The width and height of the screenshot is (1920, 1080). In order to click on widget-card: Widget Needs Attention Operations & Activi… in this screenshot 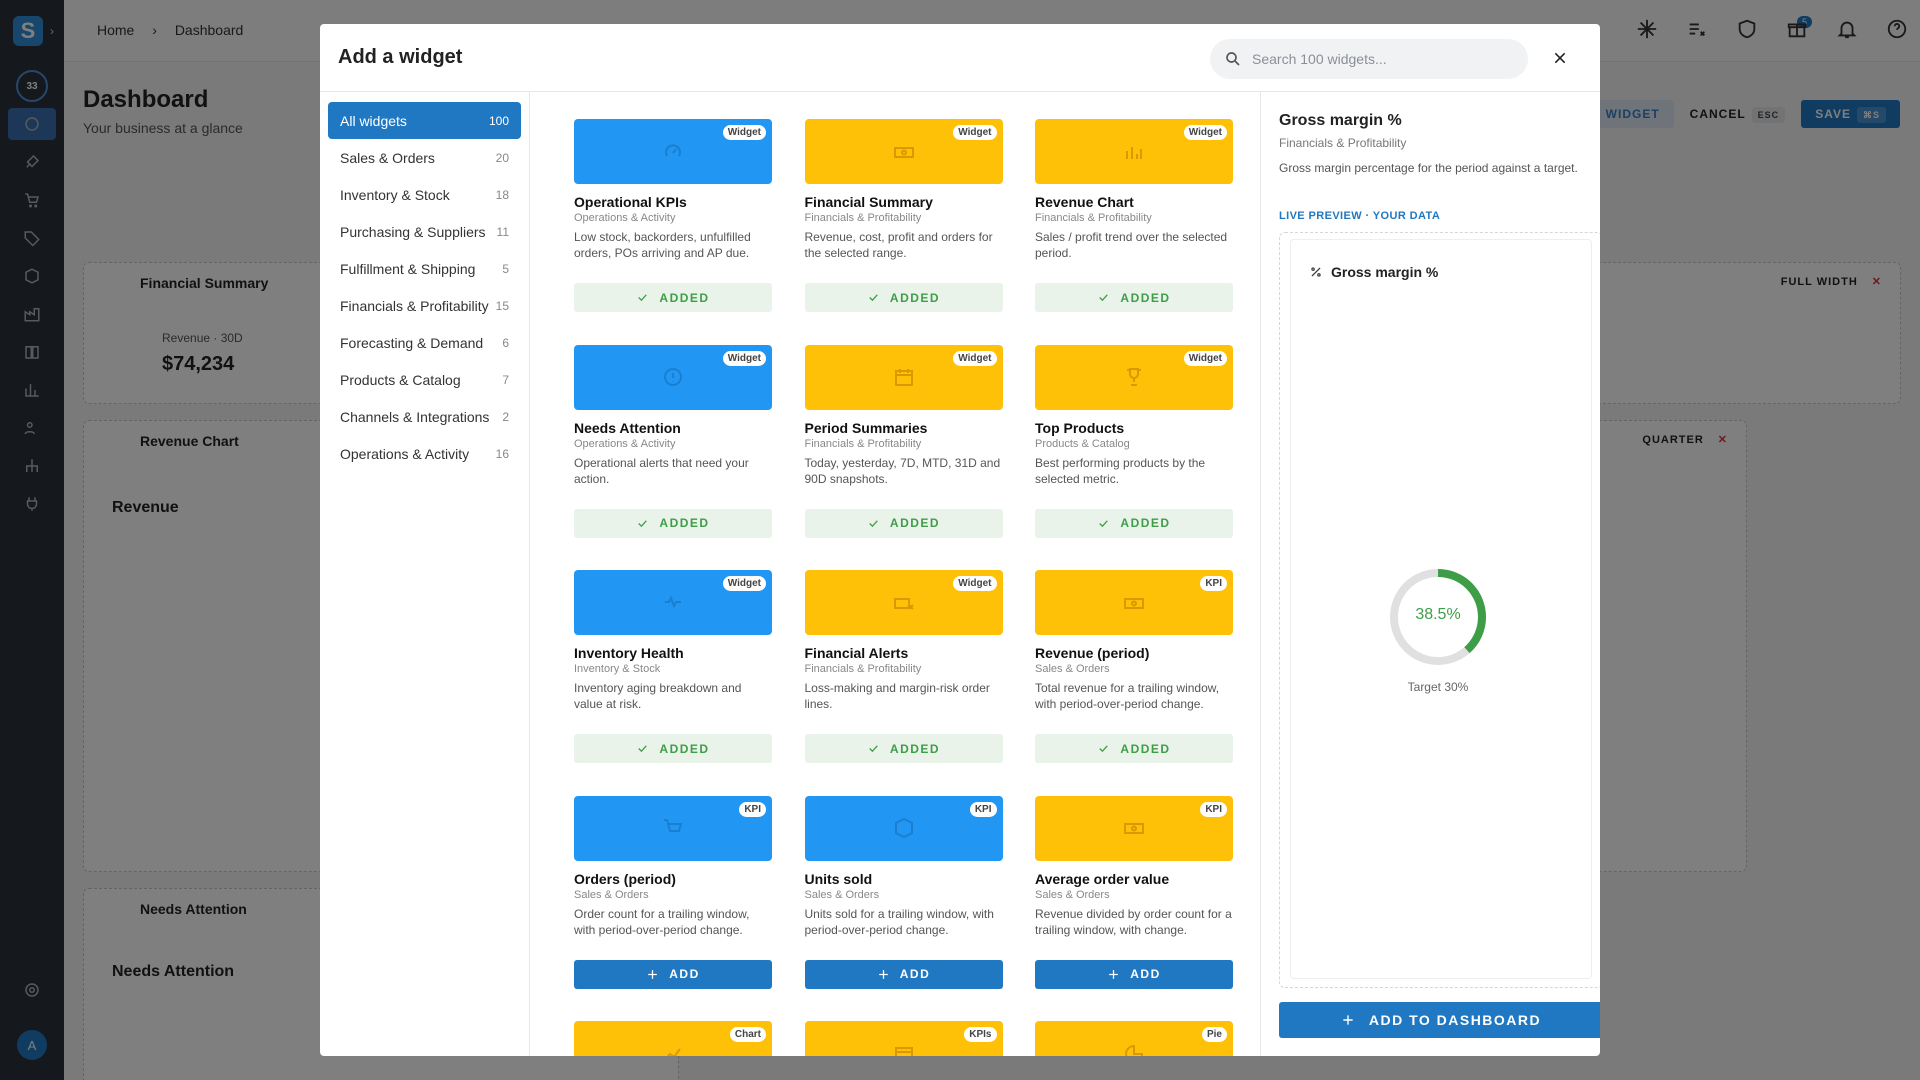, I will do `click(673, 441)`.